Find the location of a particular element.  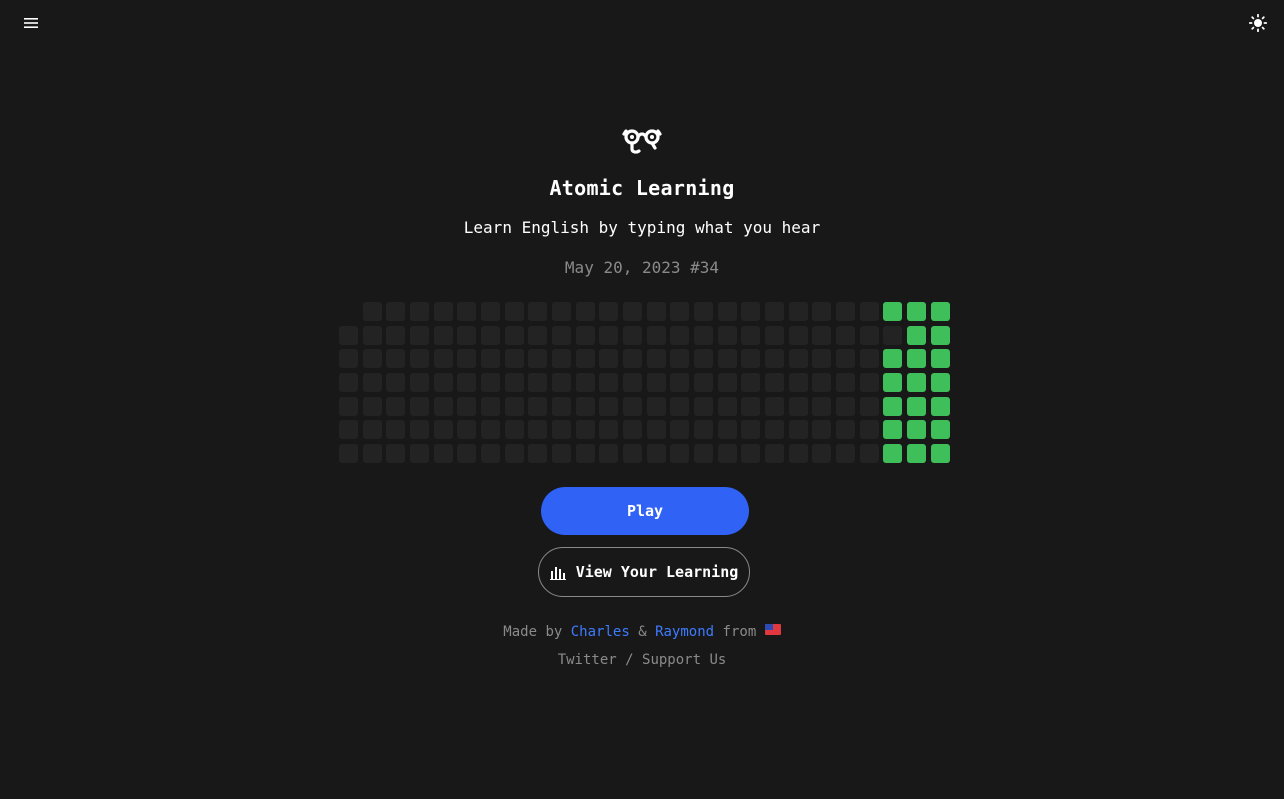

view-learning-button: View Your Learning is located at coordinates (644, 572).